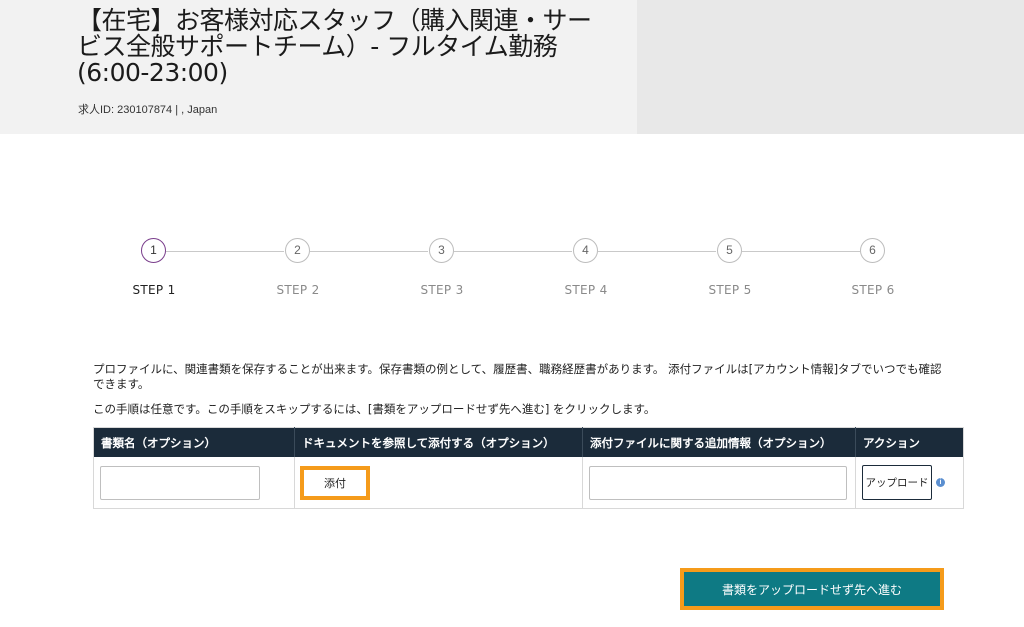 The height and width of the screenshot is (627, 1024). I want to click on info-icon: i, so click(940, 482).